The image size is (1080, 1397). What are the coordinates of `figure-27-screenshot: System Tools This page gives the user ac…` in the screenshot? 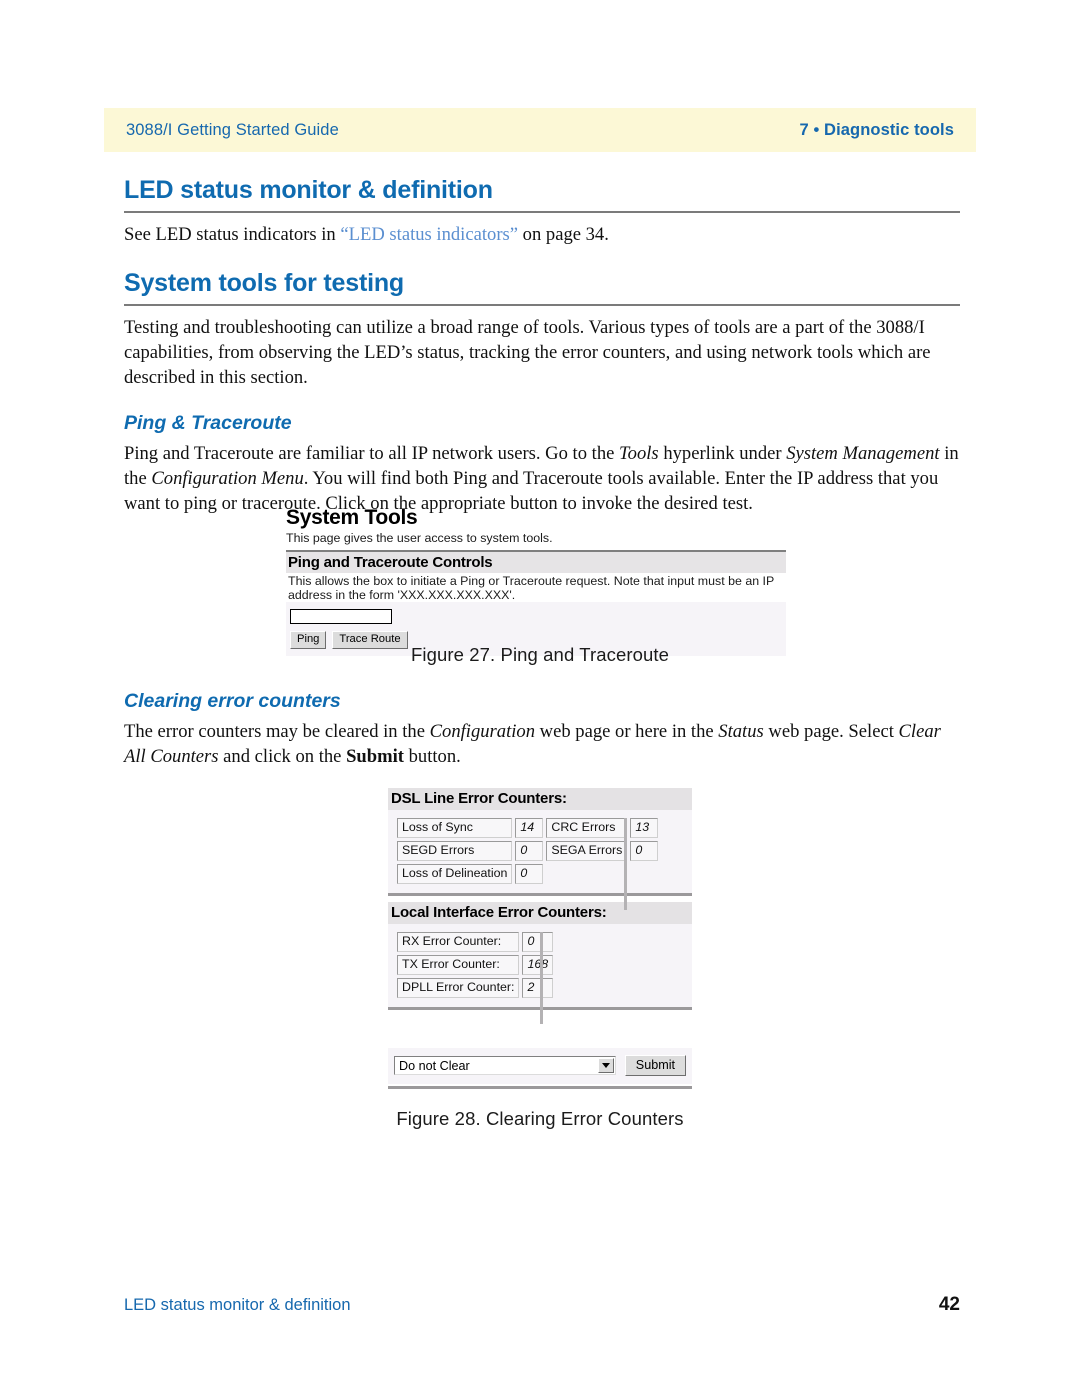 It's located at (536, 581).